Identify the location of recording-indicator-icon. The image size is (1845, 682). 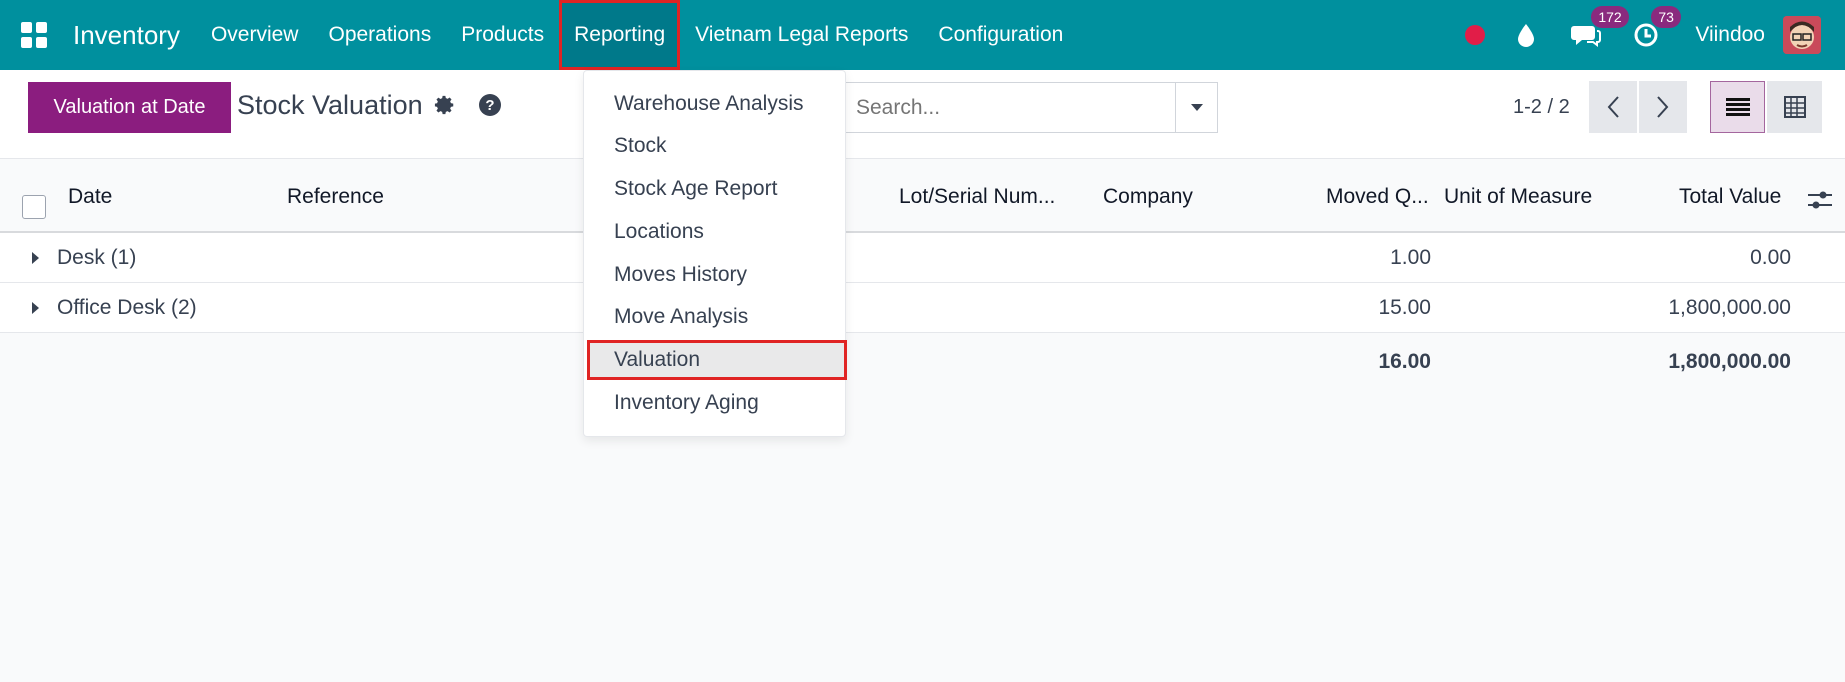
(1475, 35).